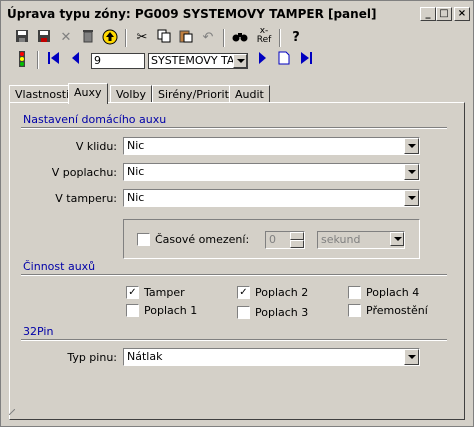  I want to click on v-poplachu-value: Nic, so click(136, 171).